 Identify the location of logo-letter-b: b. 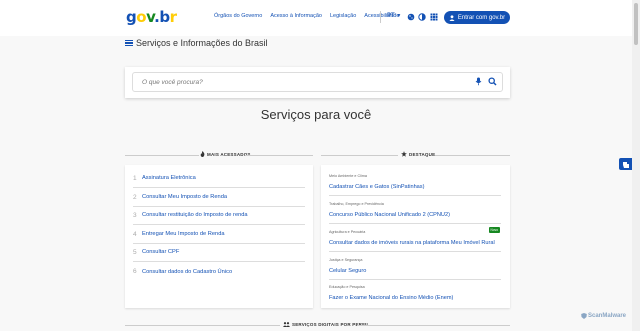
(164, 17).